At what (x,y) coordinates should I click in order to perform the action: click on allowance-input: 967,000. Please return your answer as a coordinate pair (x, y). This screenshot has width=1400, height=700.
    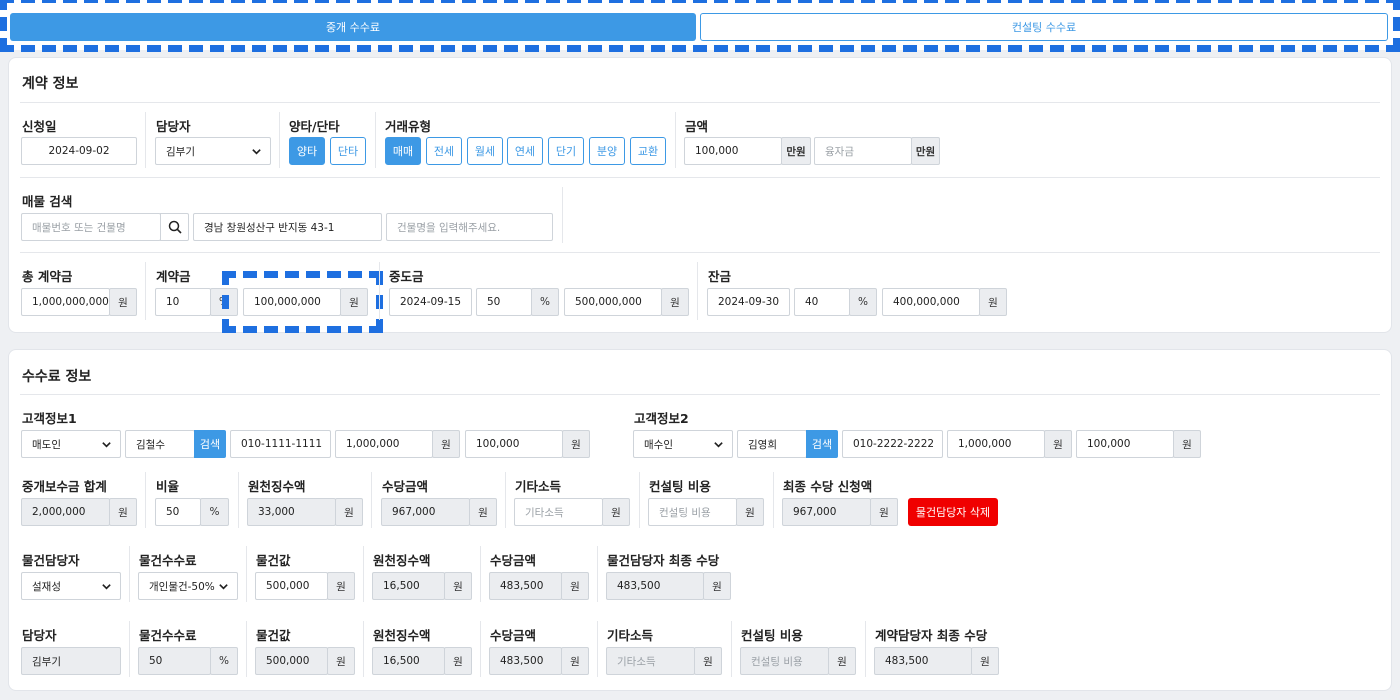
    Looking at the image, I should click on (425, 512).